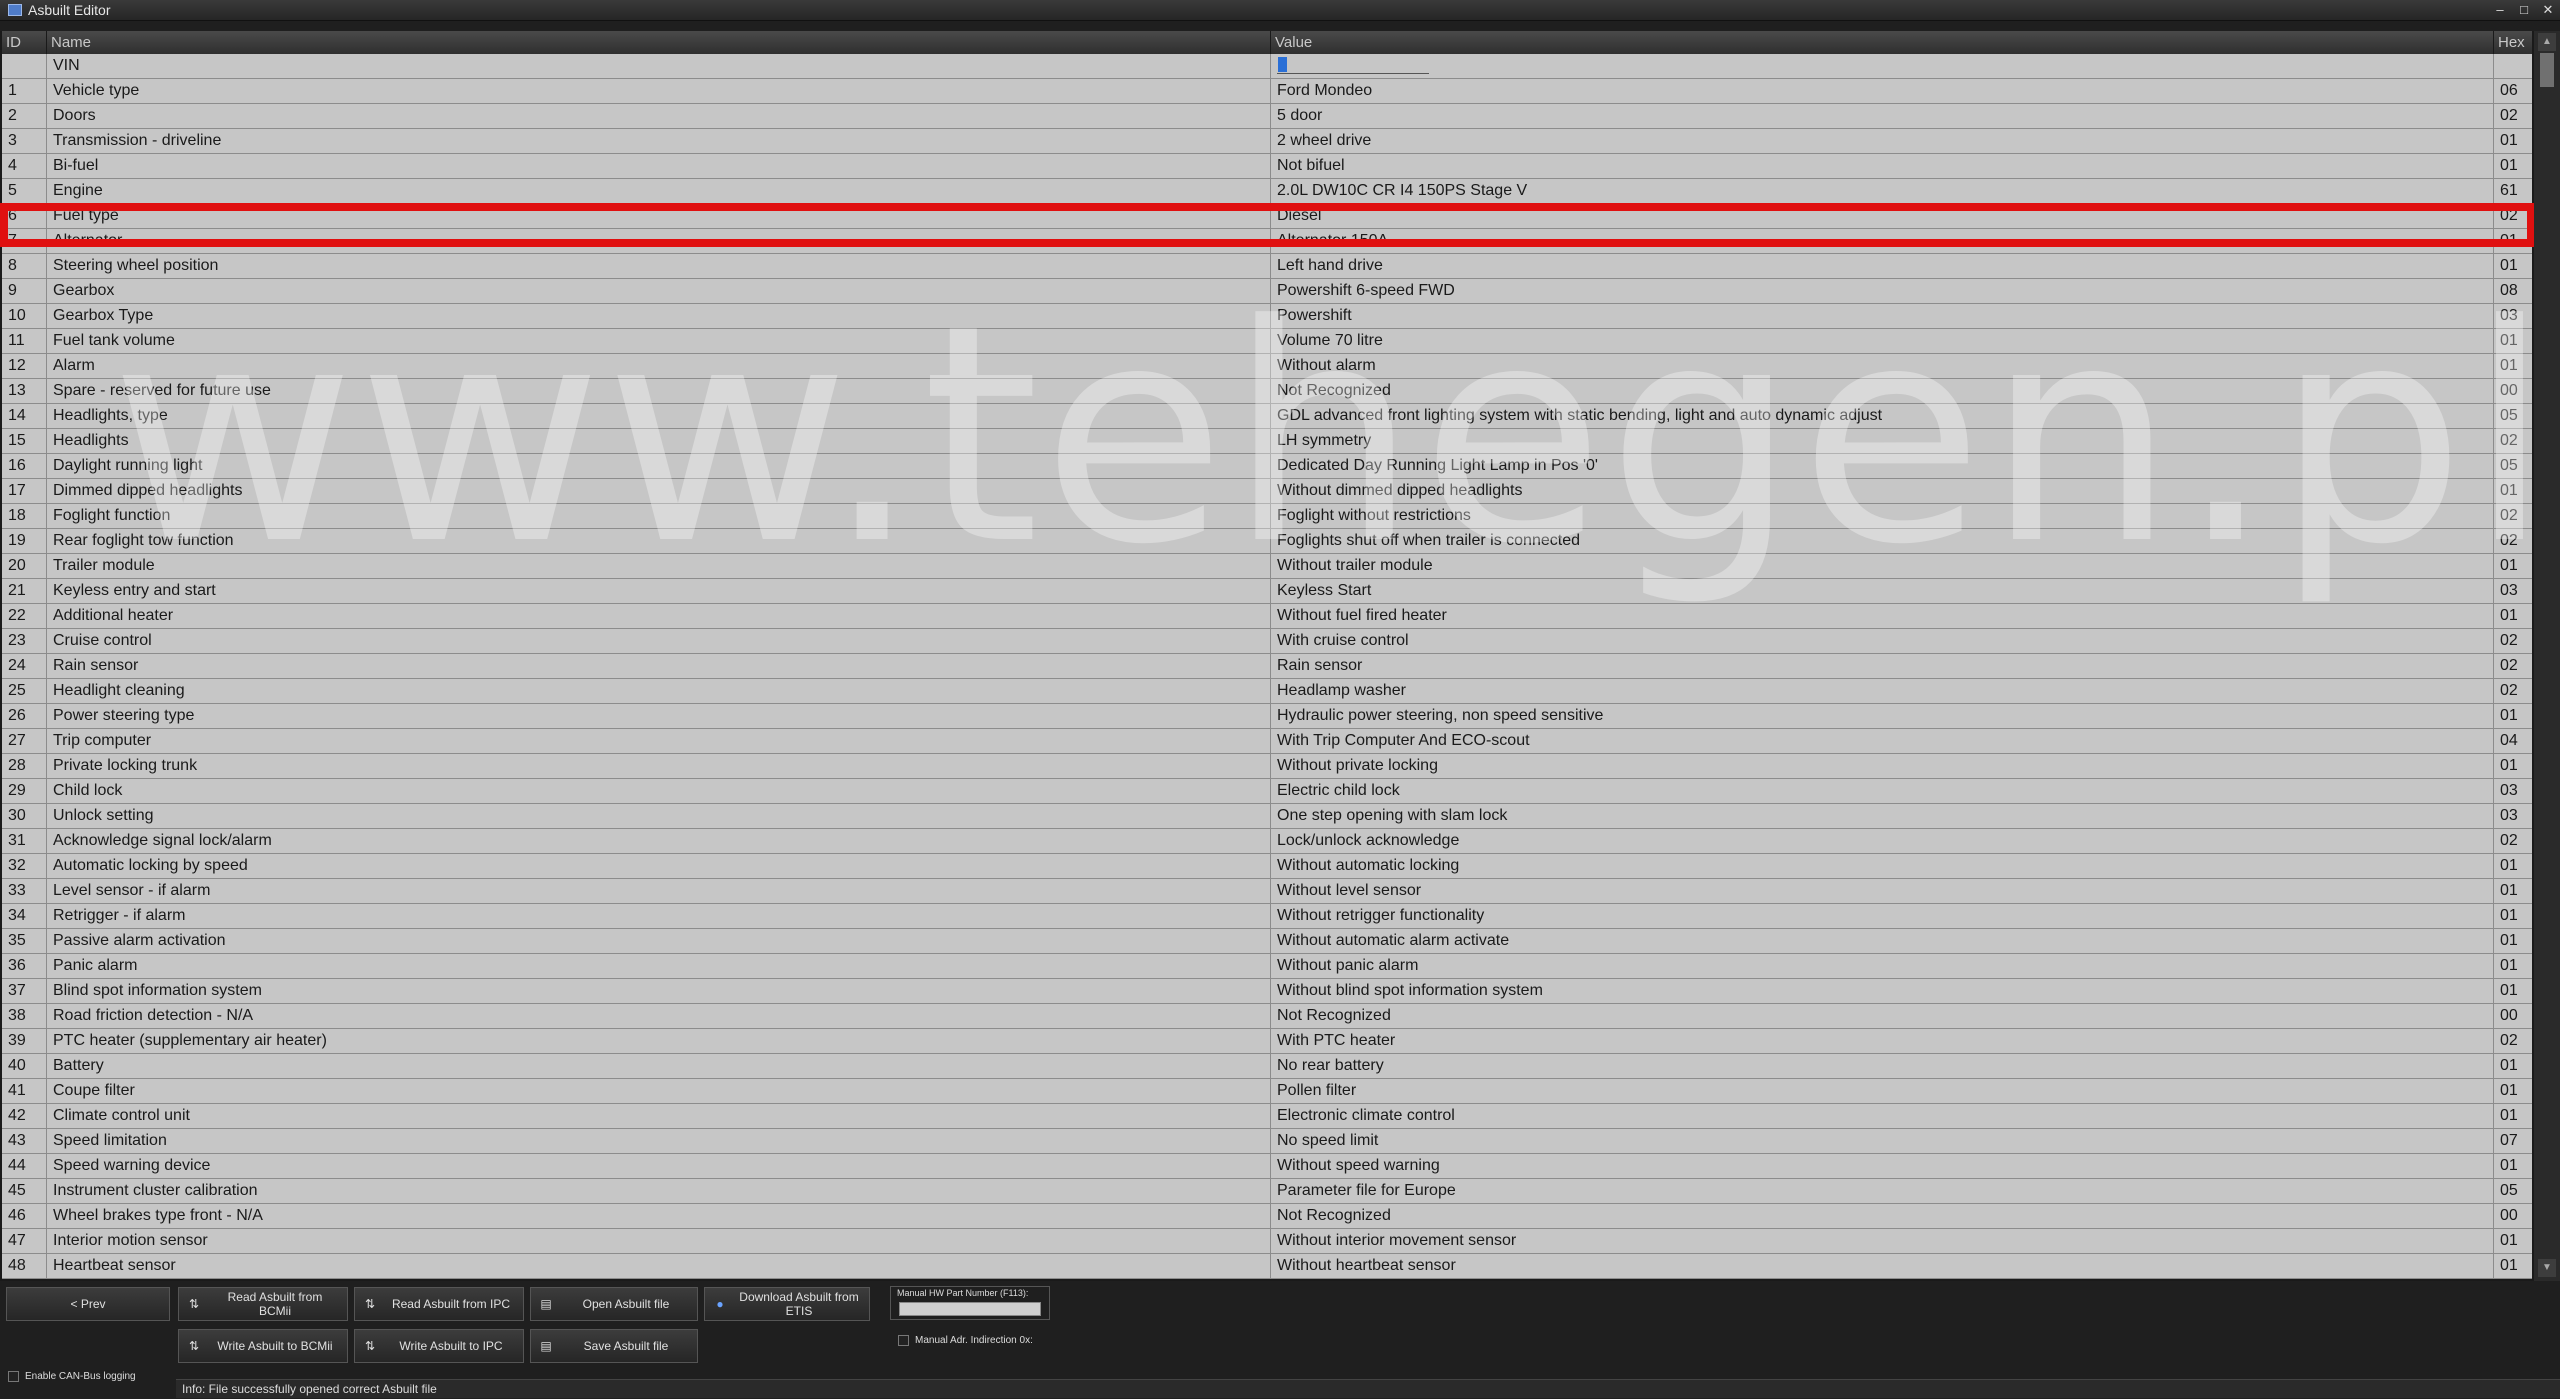  I want to click on table-row: 1 Vehicle type Ford Mondeo 06, so click(1267, 91).